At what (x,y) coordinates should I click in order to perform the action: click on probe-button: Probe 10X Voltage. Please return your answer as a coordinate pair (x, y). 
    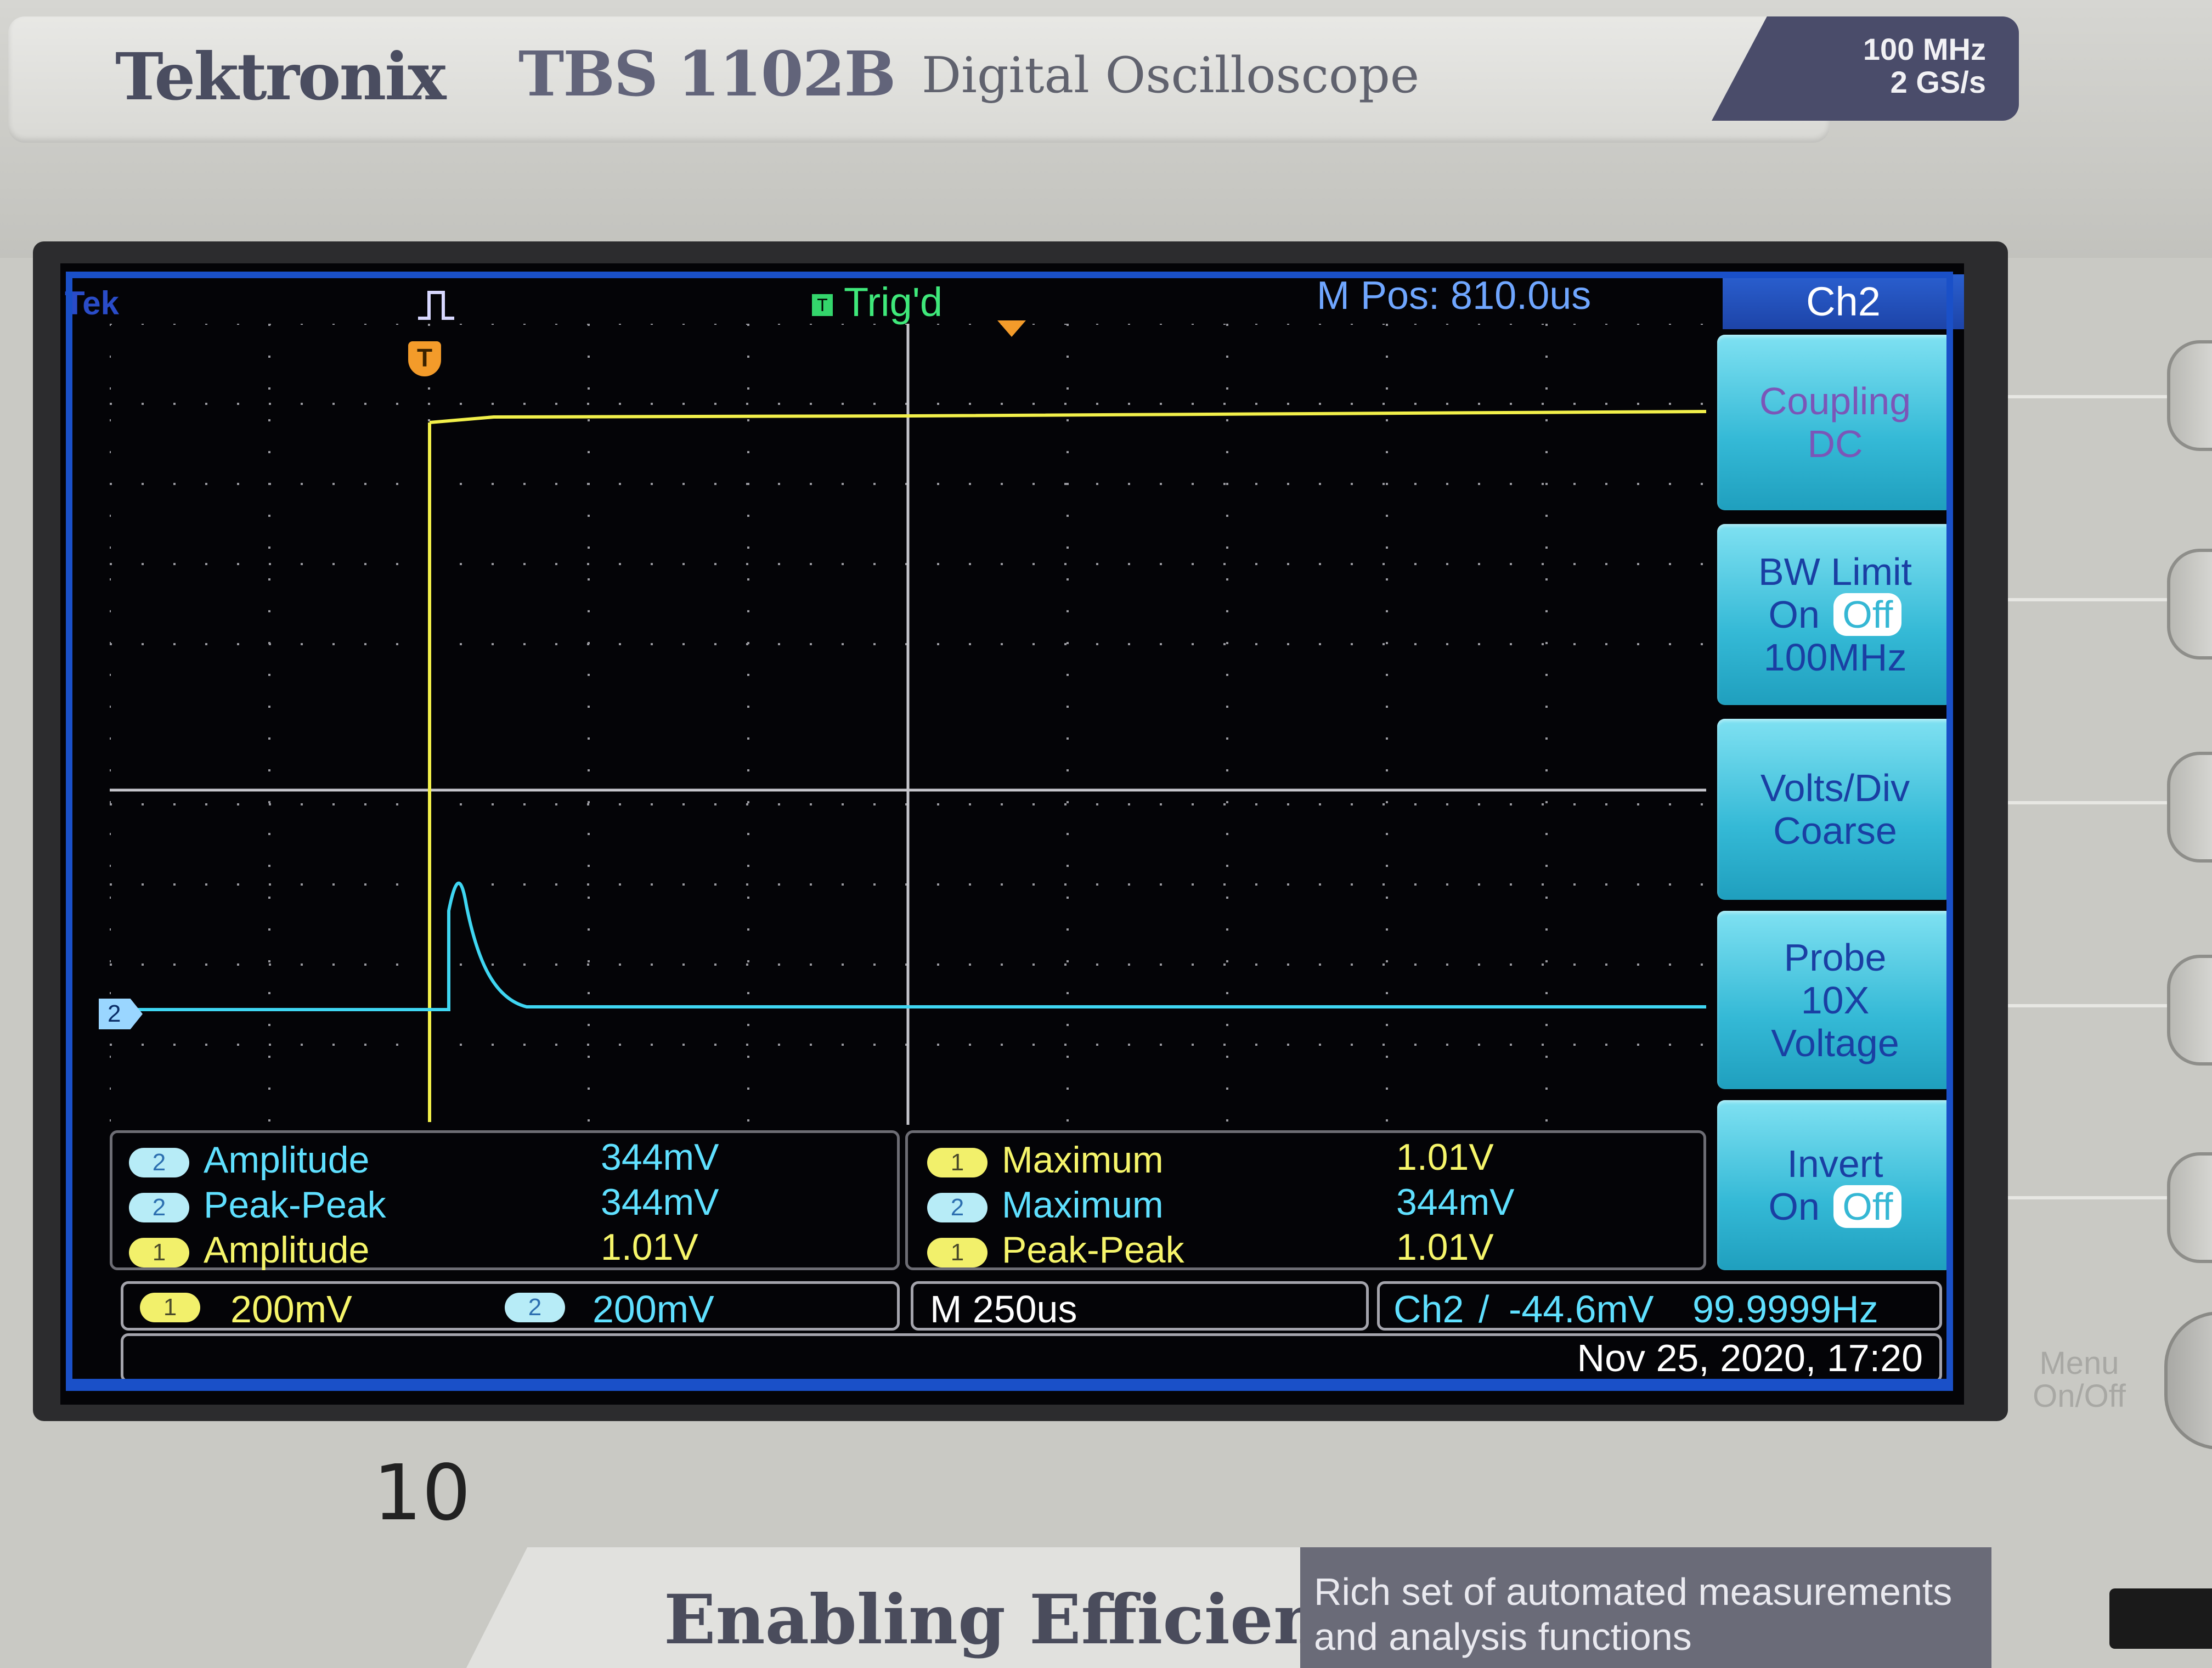
    Looking at the image, I should click on (1835, 1000).